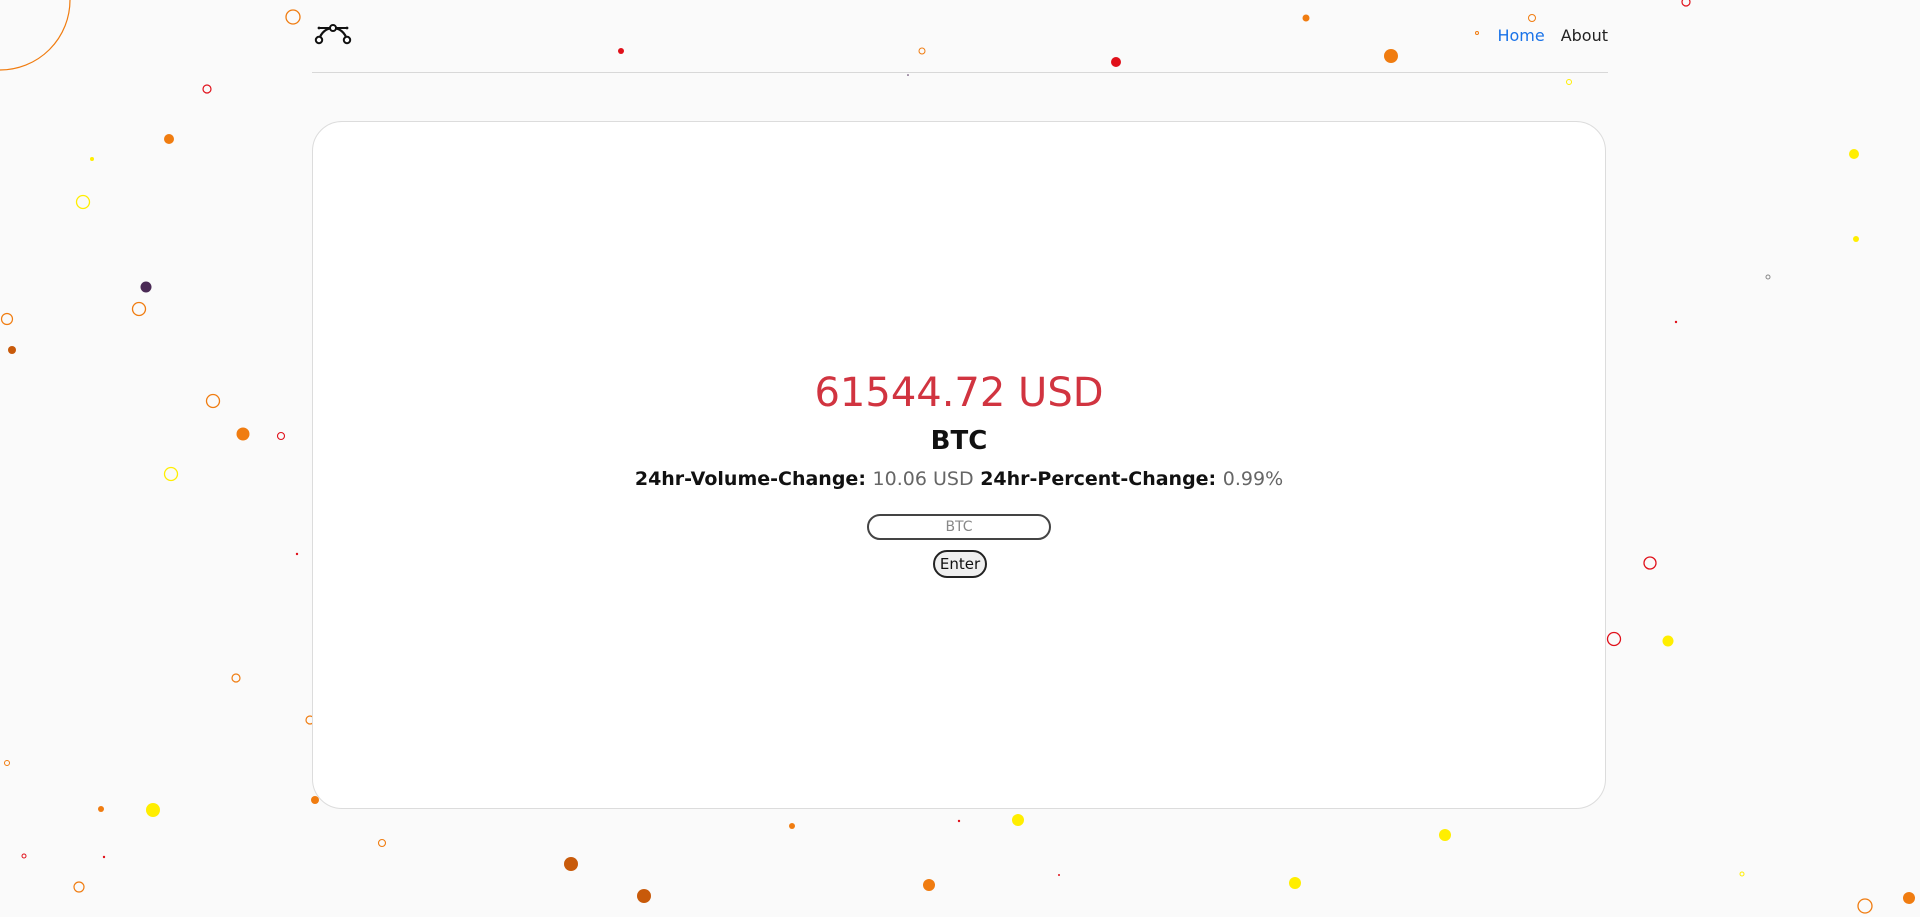  What do you see at coordinates (1584, 35) in the screenshot?
I see `nav-link-about: About` at bounding box center [1584, 35].